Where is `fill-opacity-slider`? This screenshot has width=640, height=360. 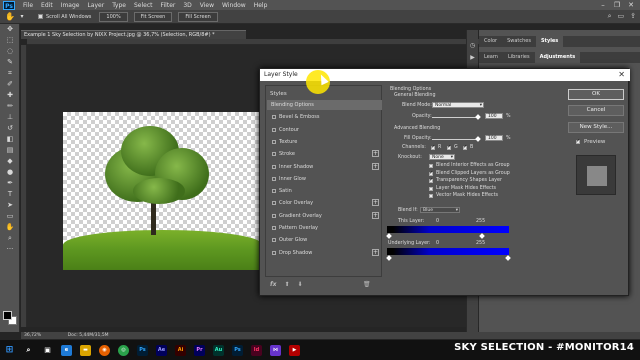
fill-opacity-slider is located at coordinates (456, 139).